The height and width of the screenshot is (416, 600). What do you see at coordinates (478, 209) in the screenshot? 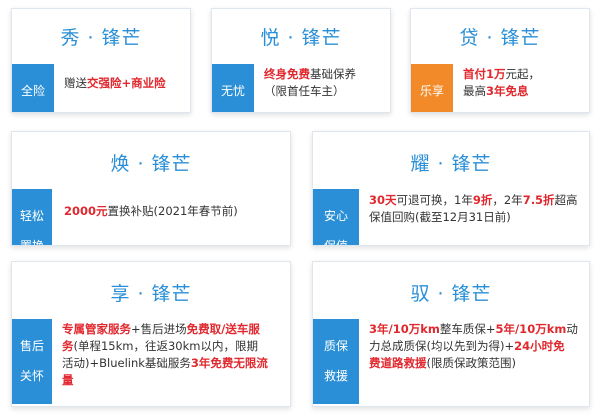
I see `card-description: 30天可退可换，1年9折，2年7.5折超高保值回购(截至12月31日前)` at bounding box center [478, 209].